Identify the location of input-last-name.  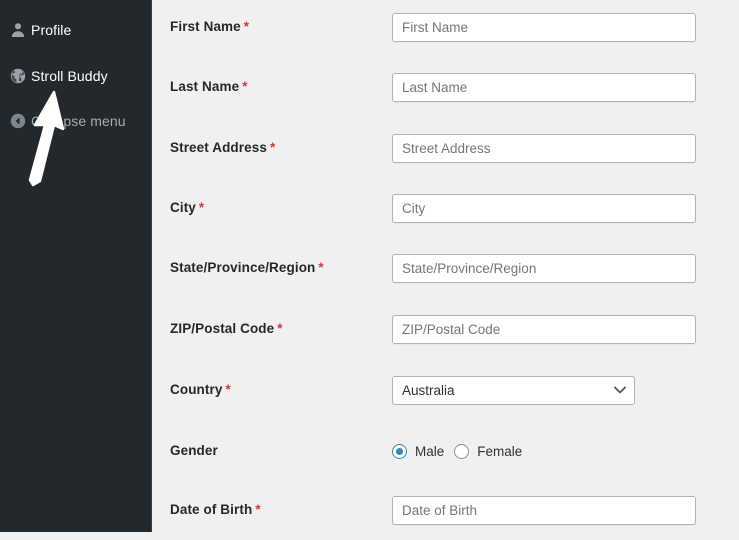
(544, 87).